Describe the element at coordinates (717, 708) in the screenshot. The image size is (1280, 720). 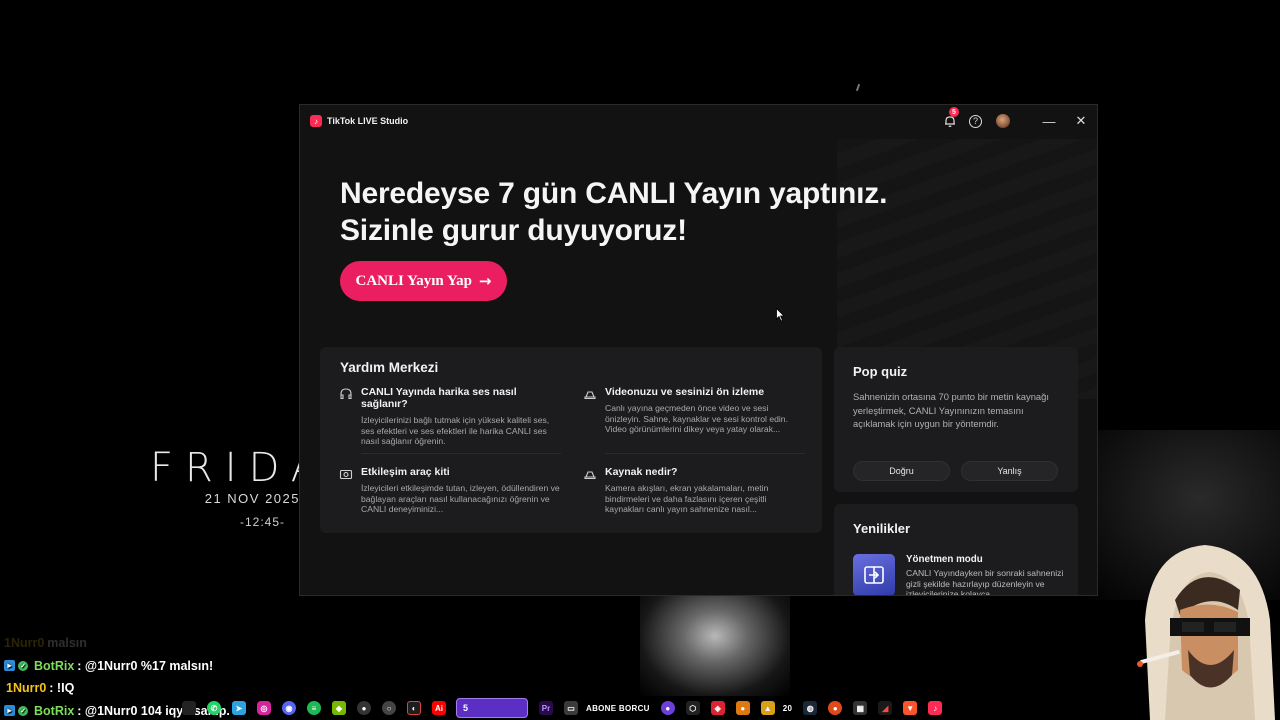
I see `app-icon: ◈` at that location.